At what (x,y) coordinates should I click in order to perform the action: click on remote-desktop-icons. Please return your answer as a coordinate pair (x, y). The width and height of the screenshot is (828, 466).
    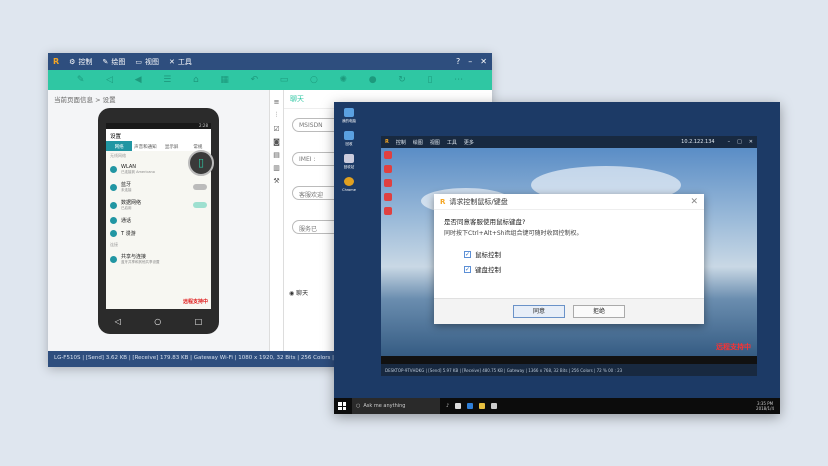
    Looking at the image, I should click on (388, 183).